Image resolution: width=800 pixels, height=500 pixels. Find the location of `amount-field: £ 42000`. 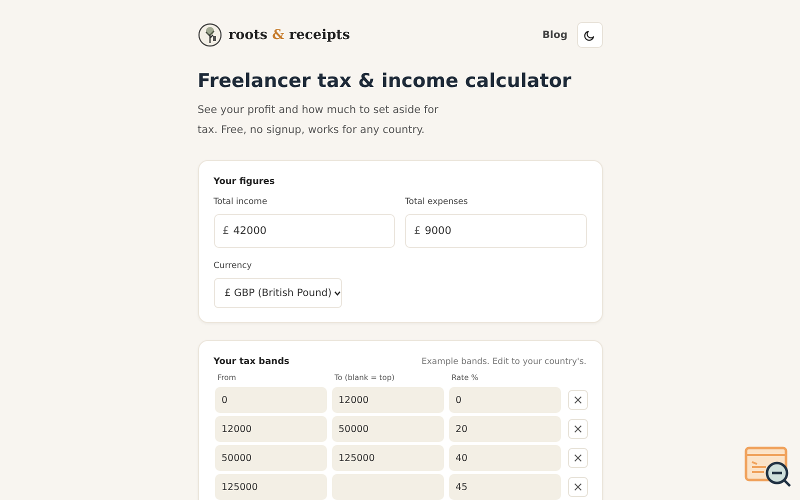

amount-field: £ 42000 is located at coordinates (304, 231).